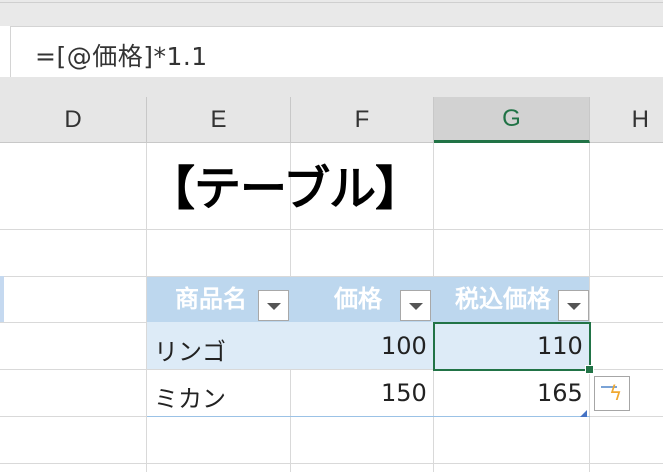  What do you see at coordinates (358, 299) in the screenshot?
I see `table-header-price: 価格` at bounding box center [358, 299].